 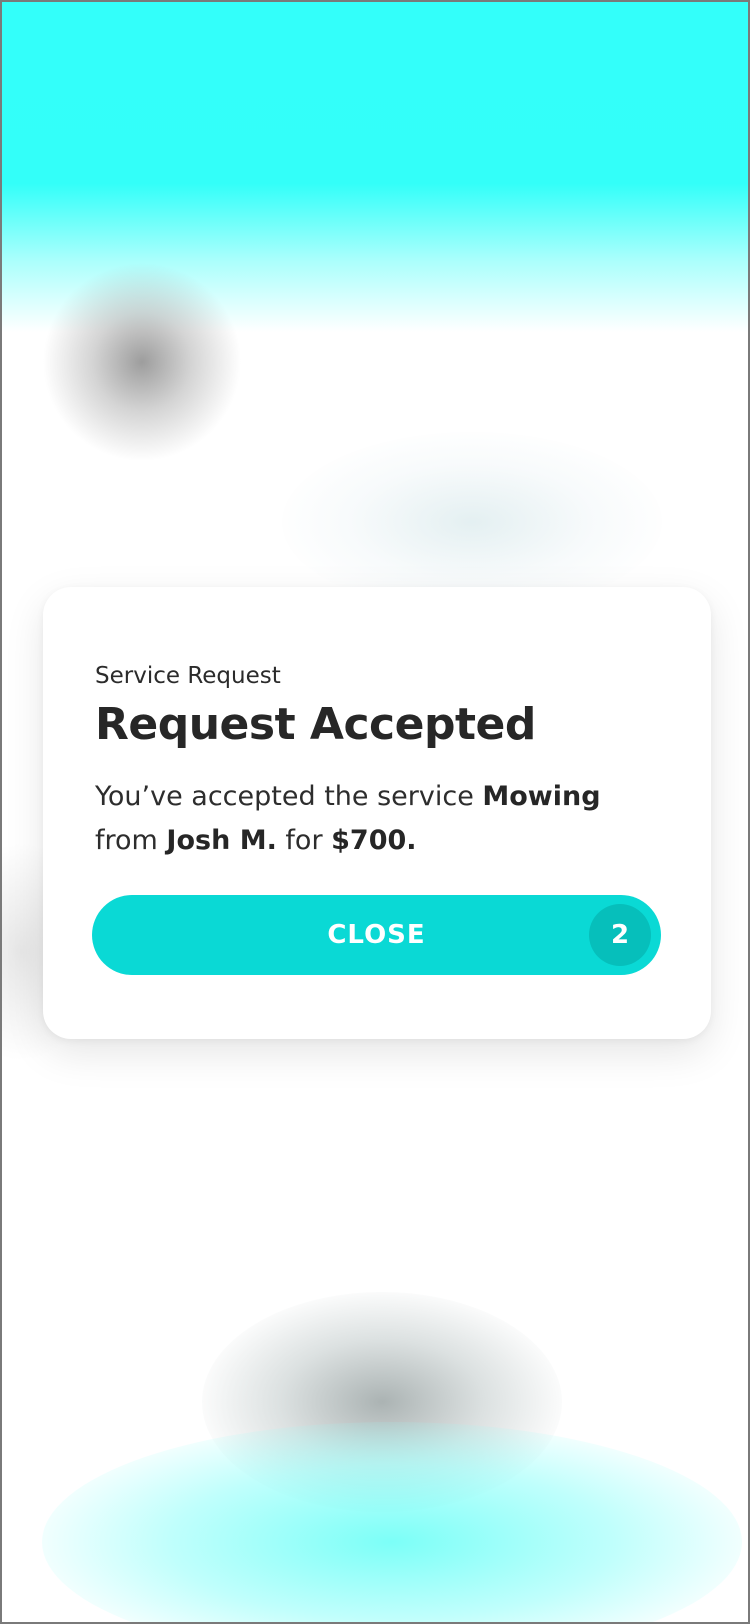 What do you see at coordinates (315, 724) in the screenshot?
I see `dialog-title: Request Accepted` at bounding box center [315, 724].